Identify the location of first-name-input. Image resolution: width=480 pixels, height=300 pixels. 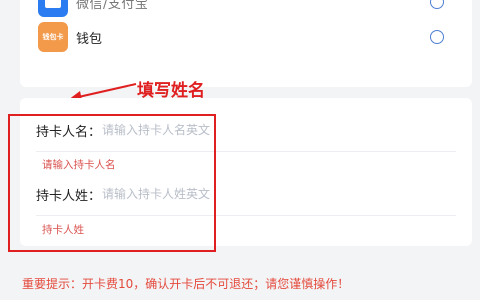
(161, 130).